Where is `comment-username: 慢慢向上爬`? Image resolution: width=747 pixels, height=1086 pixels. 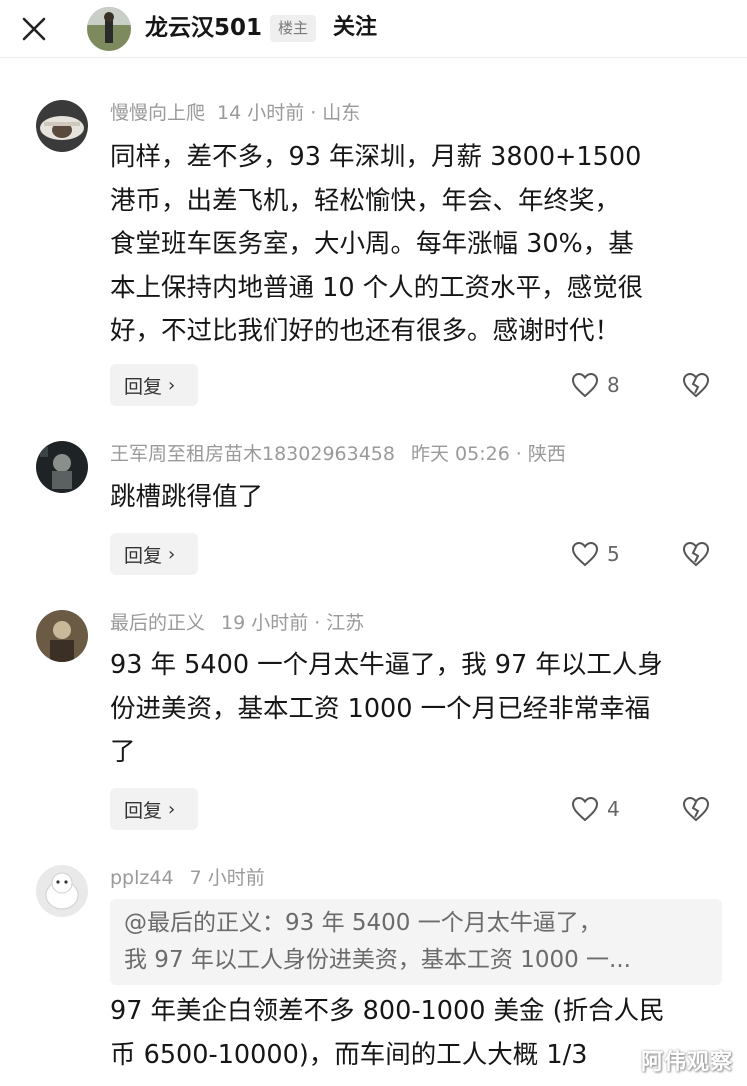 comment-username: 慢慢向上爬 is located at coordinates (157, 113).